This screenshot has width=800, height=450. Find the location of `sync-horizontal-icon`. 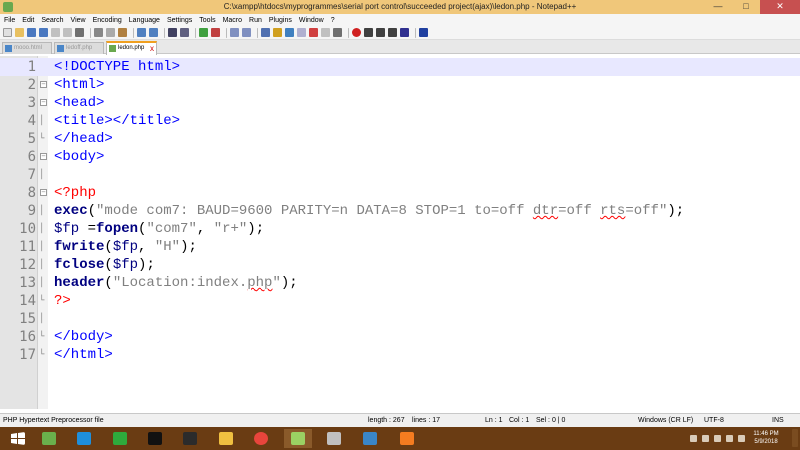

sync-horizontal-icon is located at coordinates (246, 32).